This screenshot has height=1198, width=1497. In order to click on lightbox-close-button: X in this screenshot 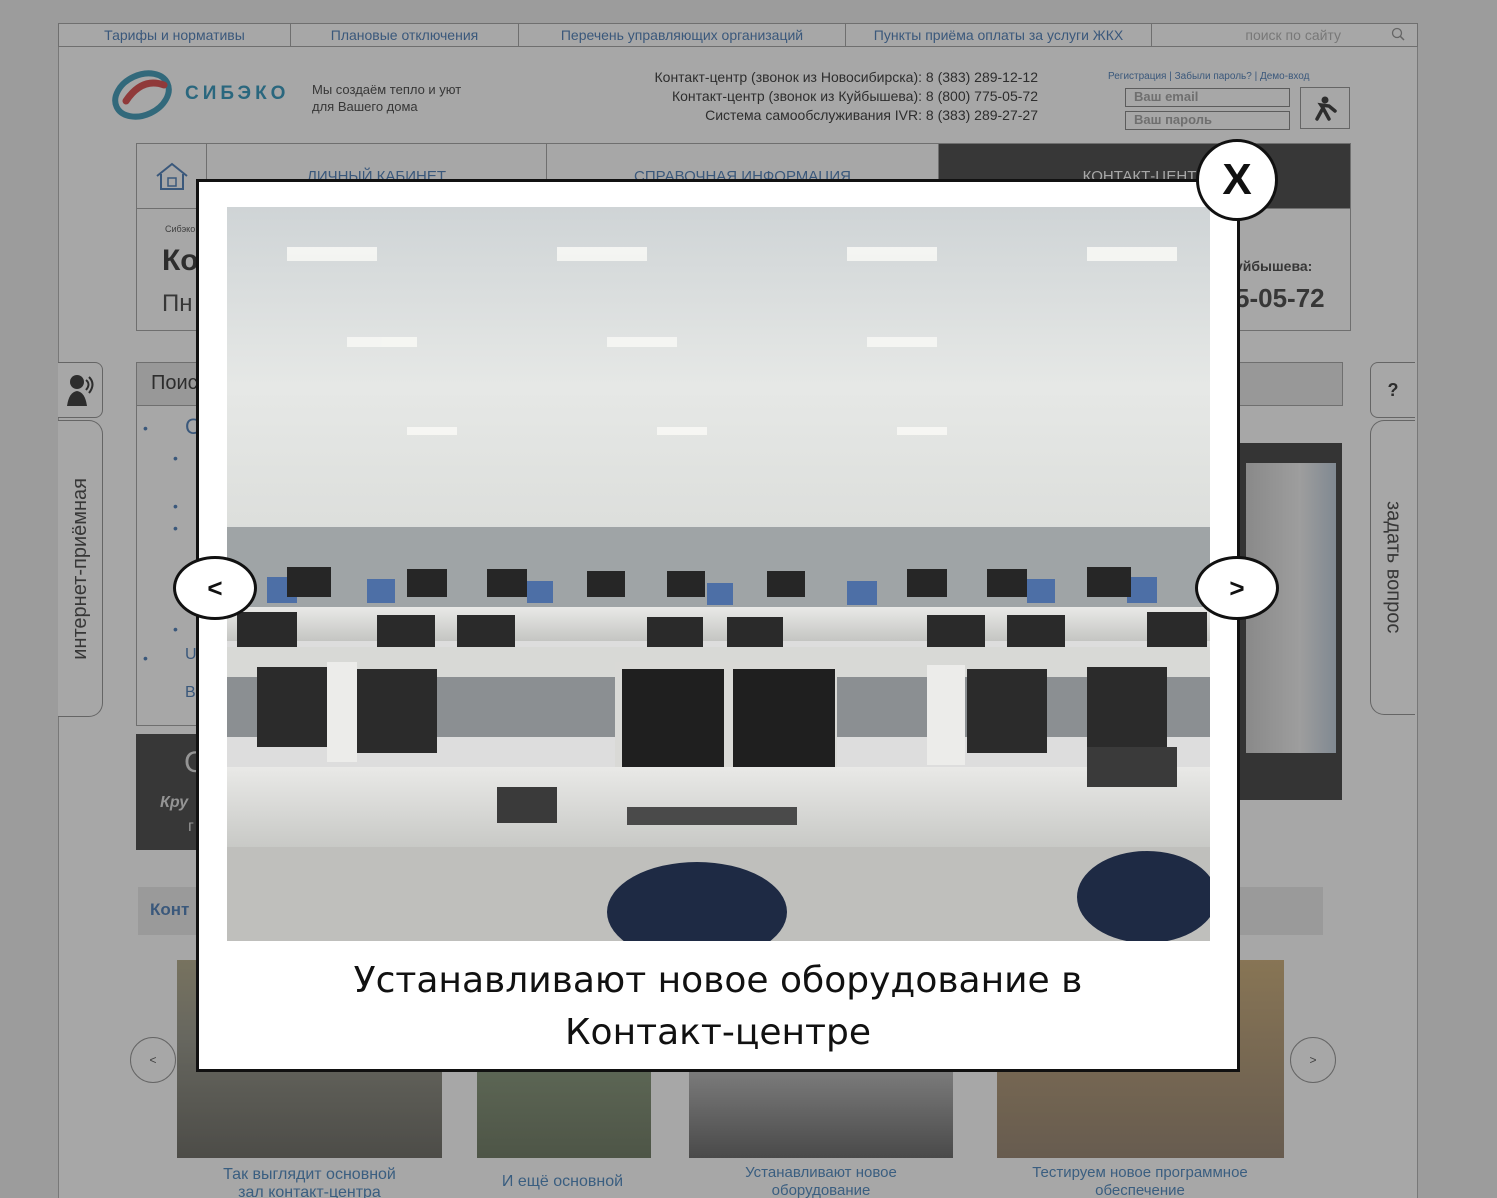, I will do `click(1237, 180)`.